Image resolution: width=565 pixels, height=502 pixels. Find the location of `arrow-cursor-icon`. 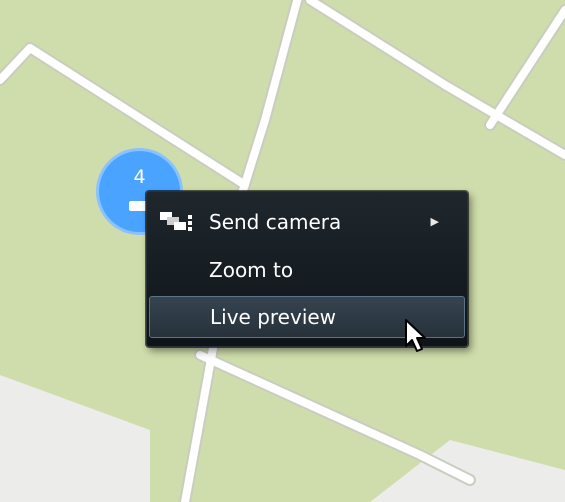

arrow-cursor-icon is located at coordinates (415, 335).